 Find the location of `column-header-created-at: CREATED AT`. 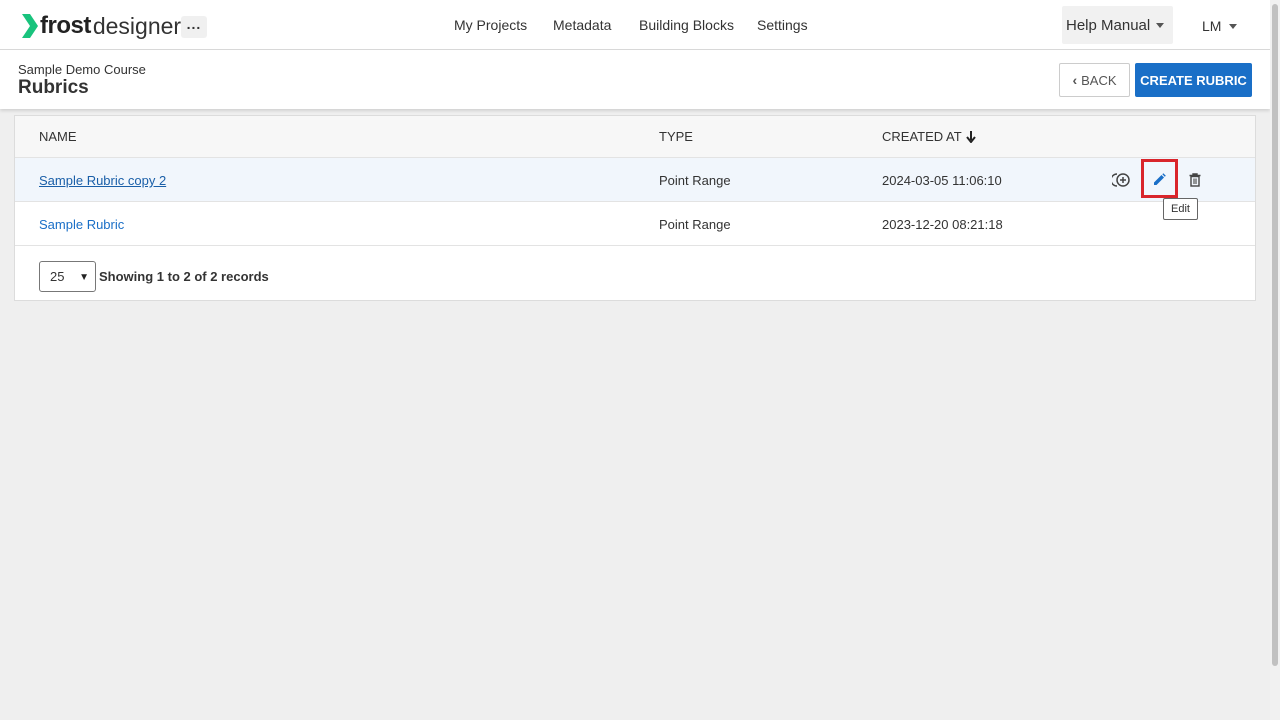

column-header-created-at: CREATED AT is located at coordinates (929, 136).